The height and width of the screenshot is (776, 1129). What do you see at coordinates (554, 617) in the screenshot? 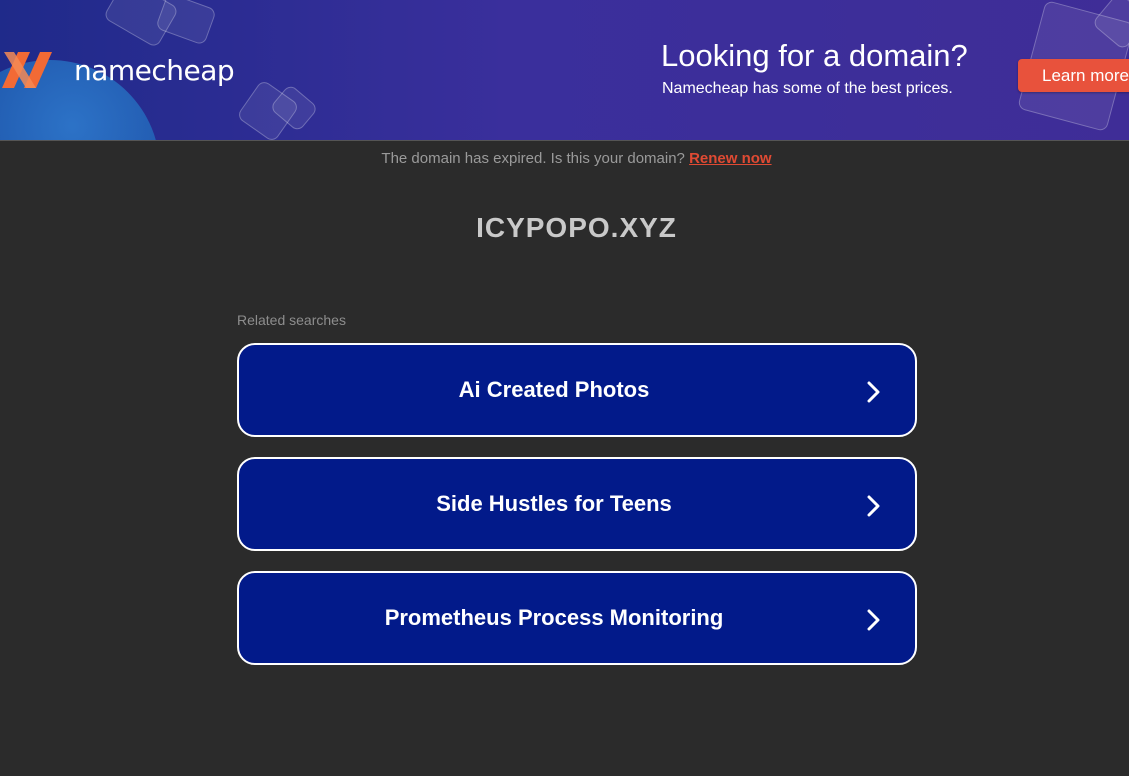
I see `related-search-label: Prometheus Process Monitoring` at bounding box center [554, 617].